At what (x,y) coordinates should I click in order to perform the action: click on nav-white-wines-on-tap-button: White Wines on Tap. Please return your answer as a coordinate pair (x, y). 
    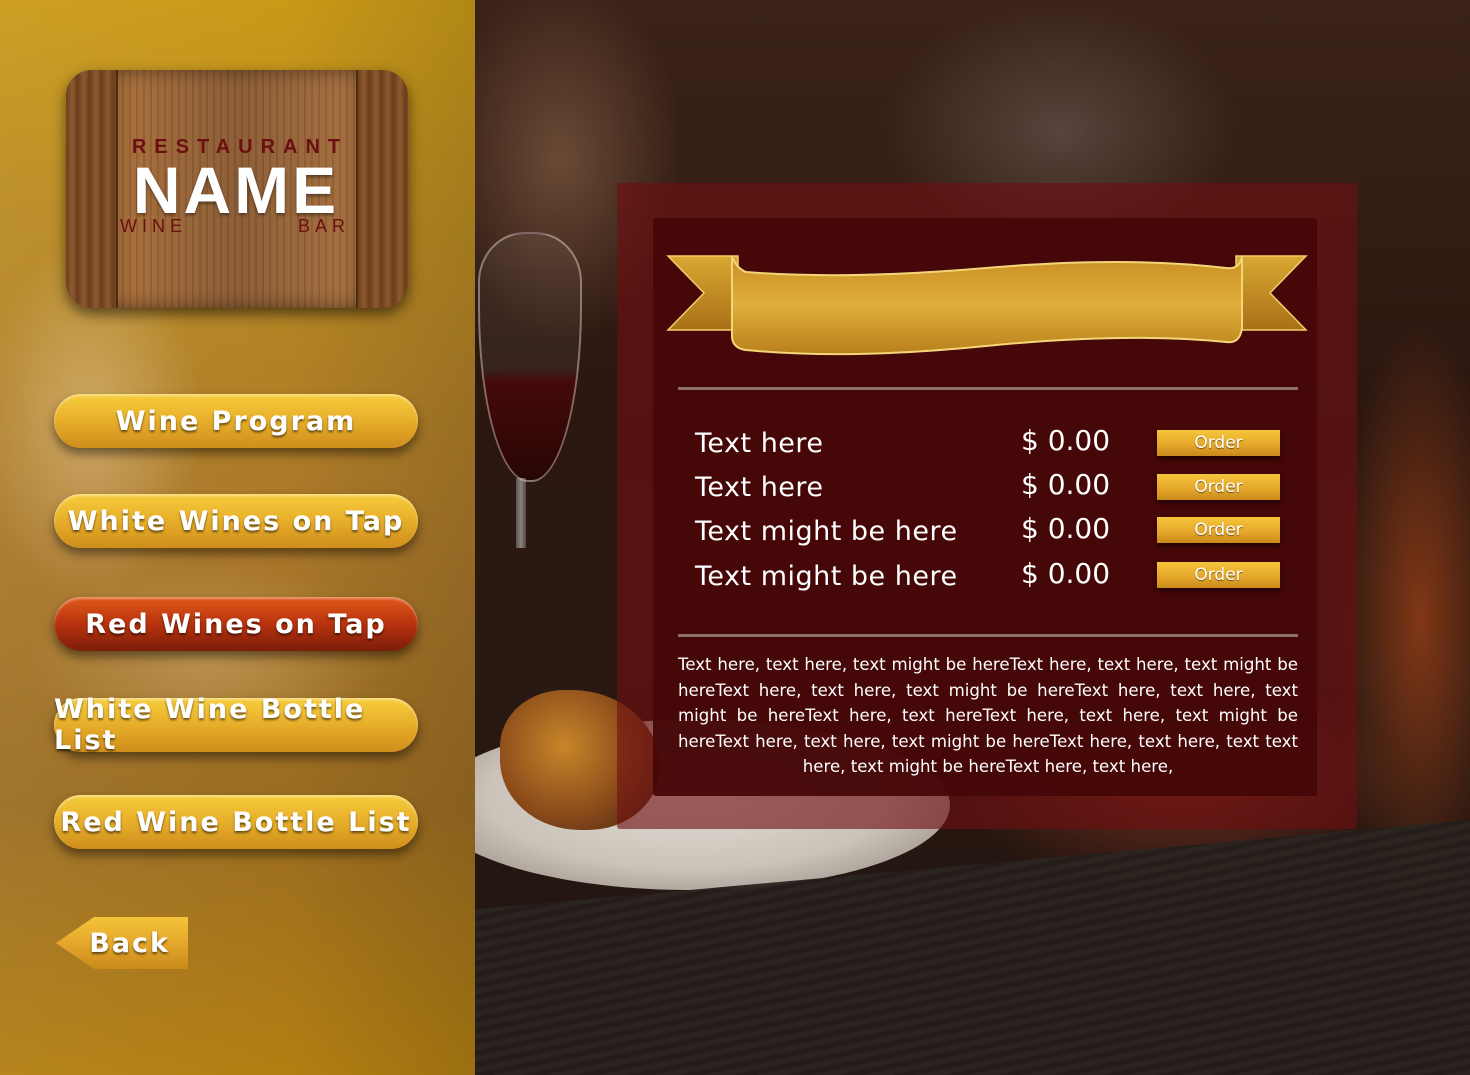
    Looking at the image, I should click on (236, 521).